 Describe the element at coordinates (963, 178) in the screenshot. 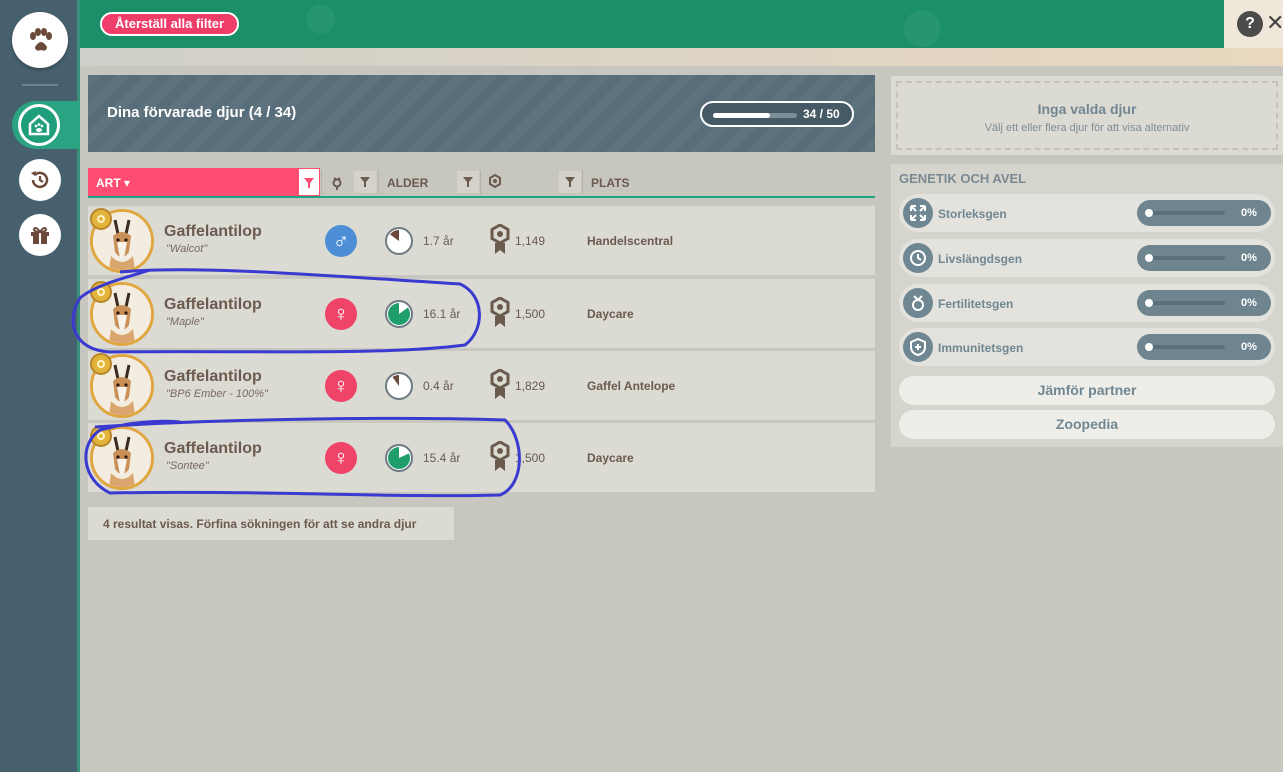

I see `genetics-title: GENETIK OCH AVEL` at that location.